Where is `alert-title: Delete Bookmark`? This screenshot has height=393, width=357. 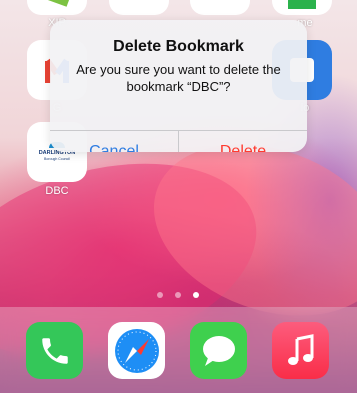
alert-title: Delete Bookmark is located at coordinates (178, 46).